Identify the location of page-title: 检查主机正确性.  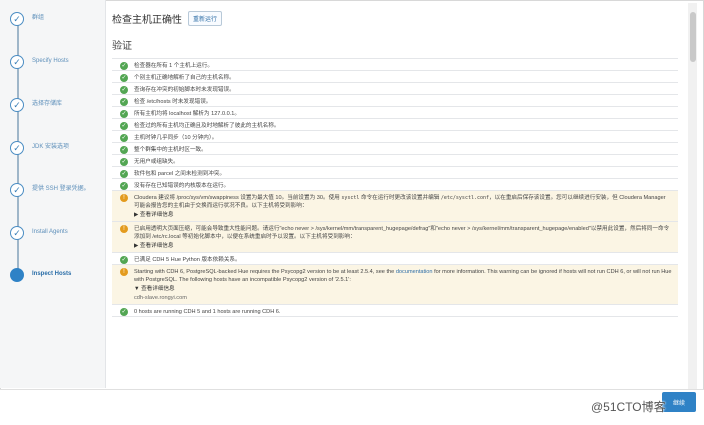
(147, 20).